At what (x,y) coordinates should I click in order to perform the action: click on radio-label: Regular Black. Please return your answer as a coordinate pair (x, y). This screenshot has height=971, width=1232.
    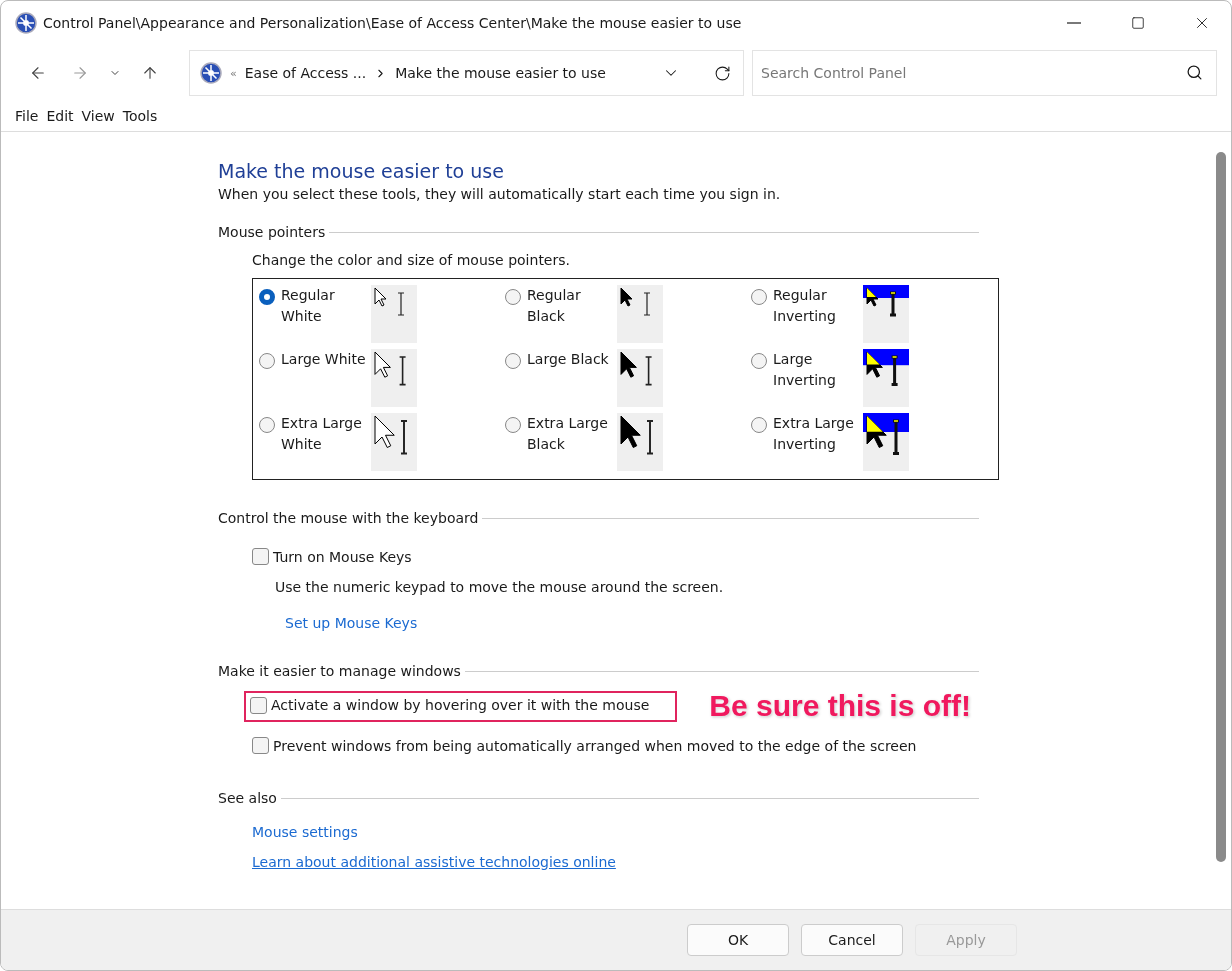
    Looking at the image, I should click on (572, 306).